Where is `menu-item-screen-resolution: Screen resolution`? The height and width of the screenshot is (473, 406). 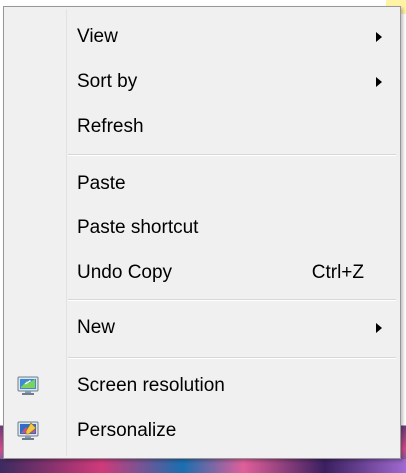
menu-item-screen-resolution: Screen resolution is located at coordinates (202, 386).